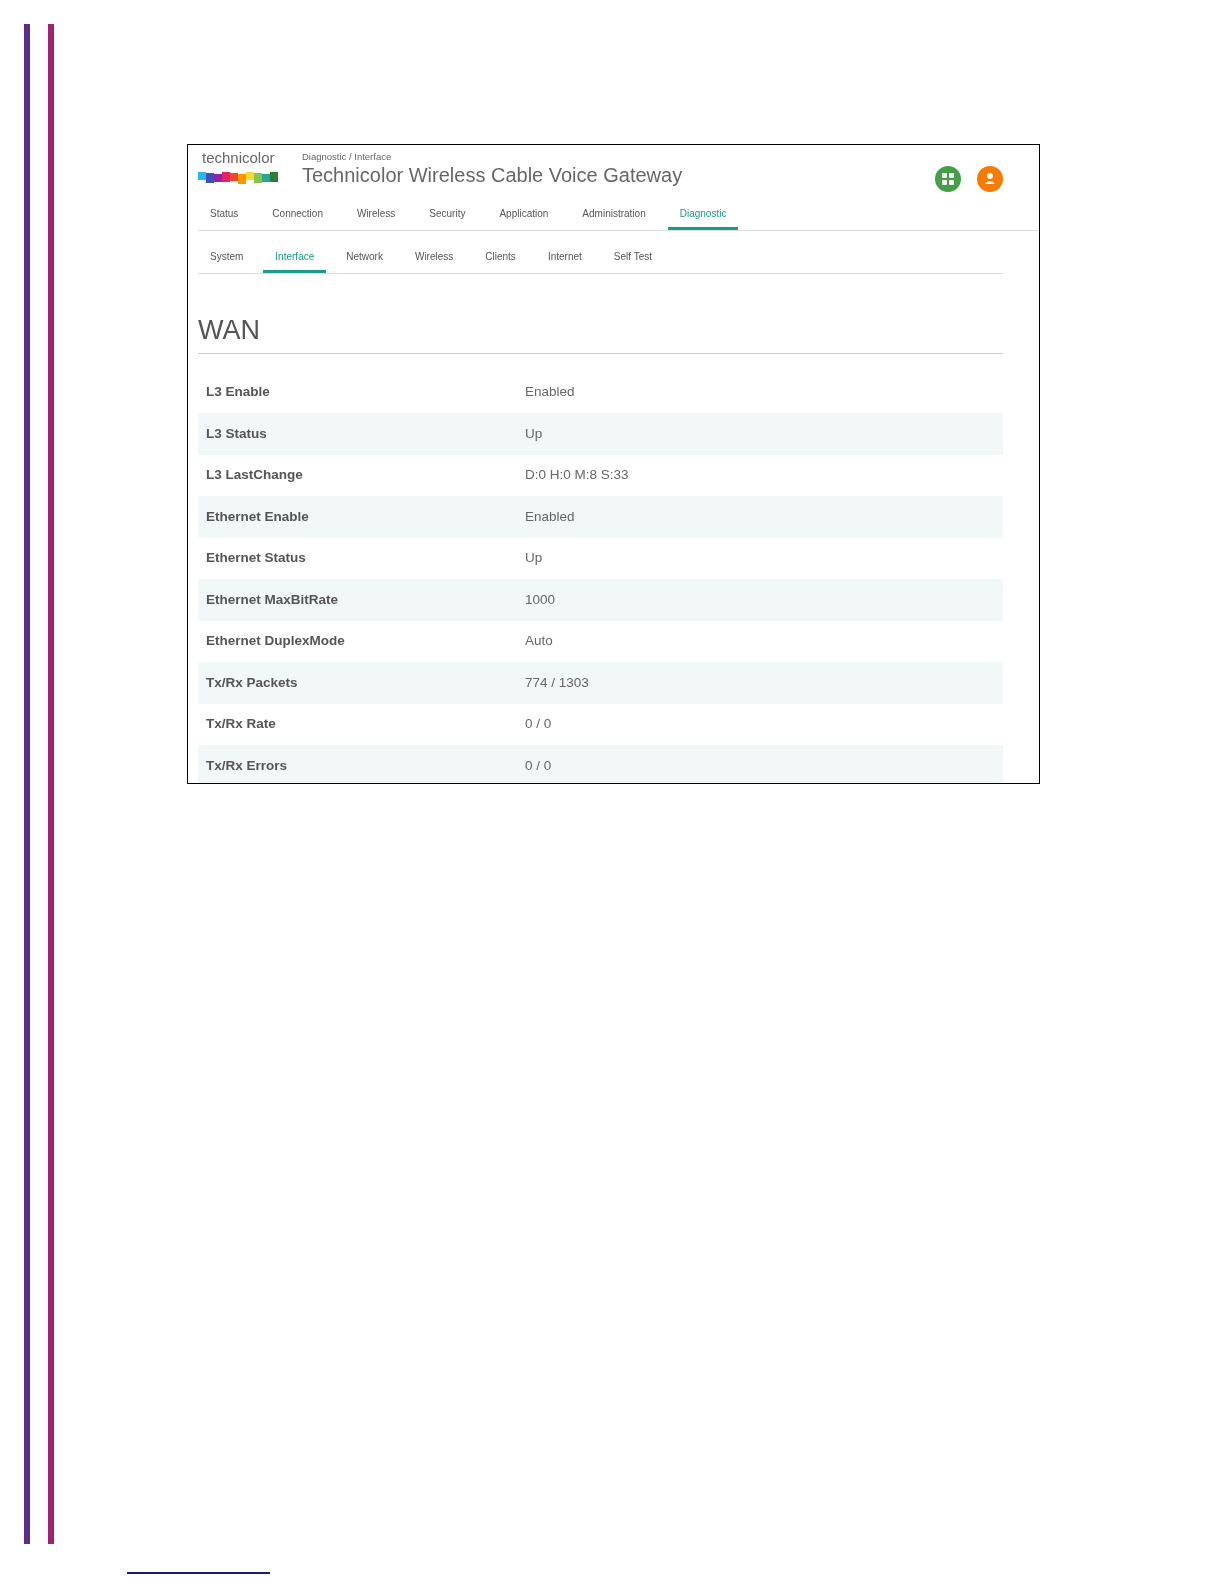 This screenshot has height=1584, width=1224. What do you see at coordinates (493, 175) in the screenshot?
I see `page-title: Technicolor Wireless Cable Voice Gateway` at bounding box center [493, 175].